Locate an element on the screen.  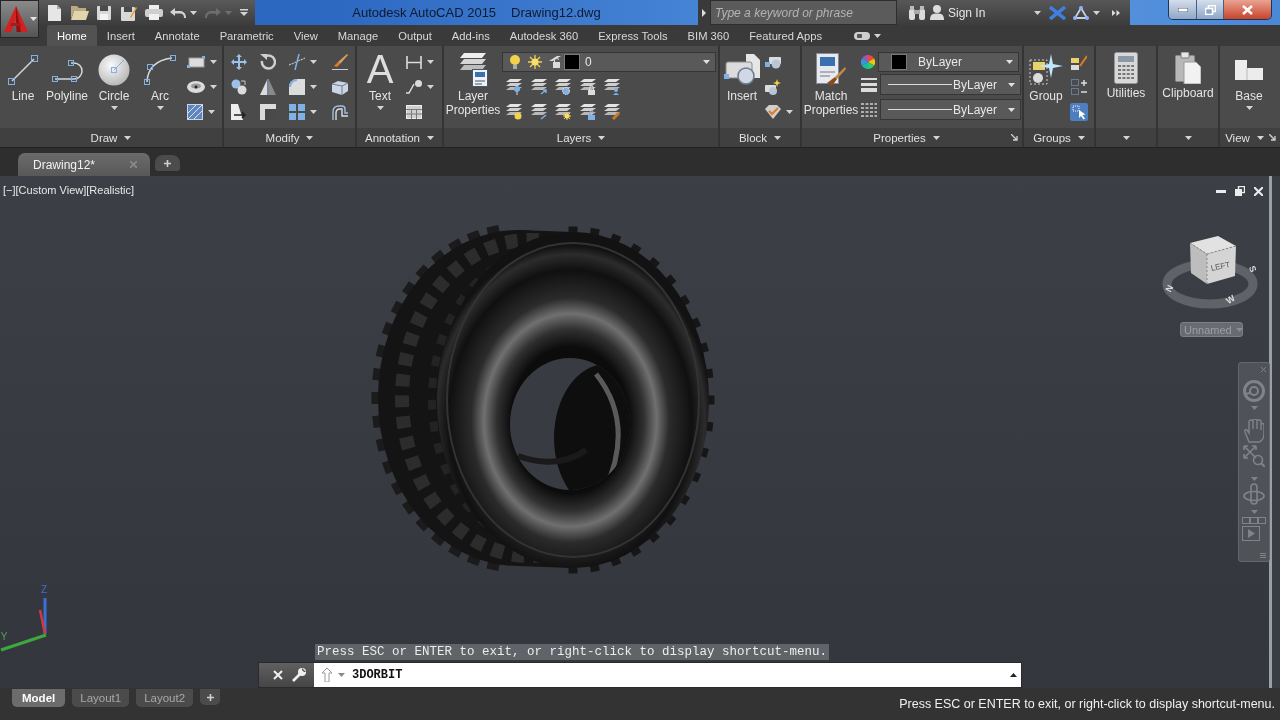
save-icon is located at coordinates (104, 12).